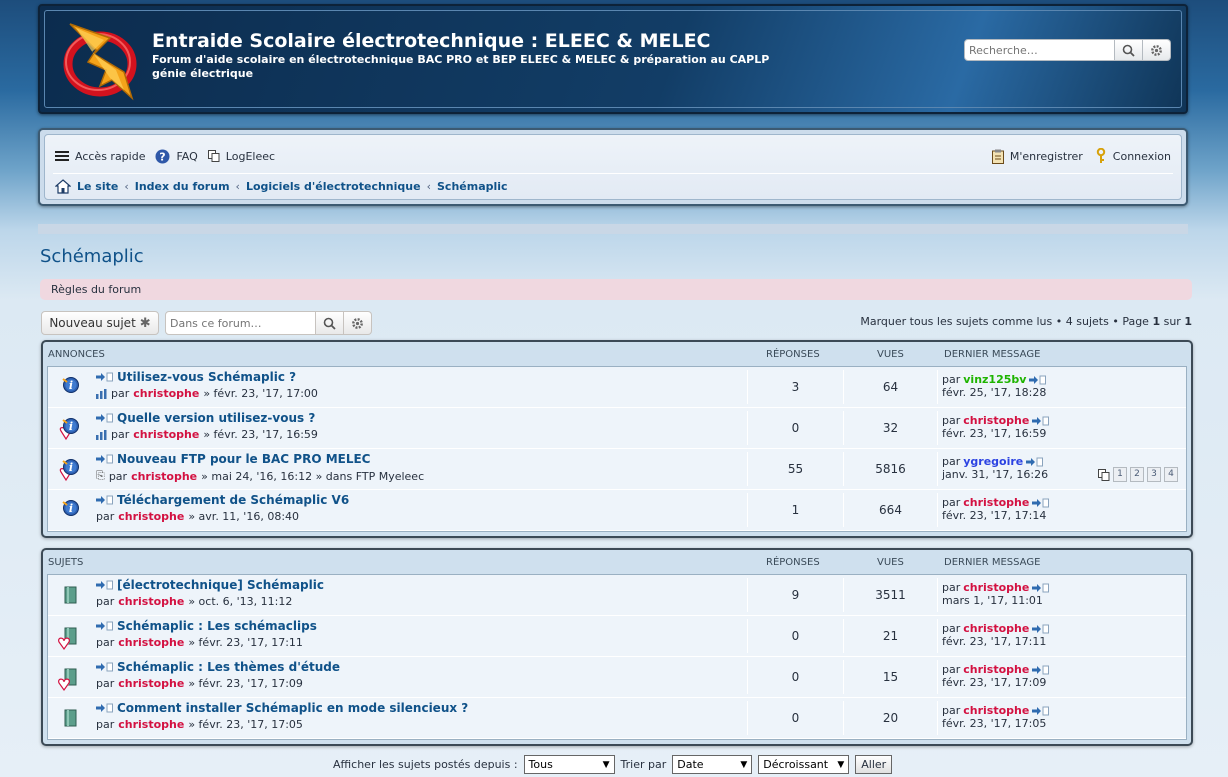 The image size is (1228, 777). What do you see at coordinates (100, 323) in the screenshot?
I see `new-topic-button: Nouveau sujet ✱` at bounding box center [100, 323].